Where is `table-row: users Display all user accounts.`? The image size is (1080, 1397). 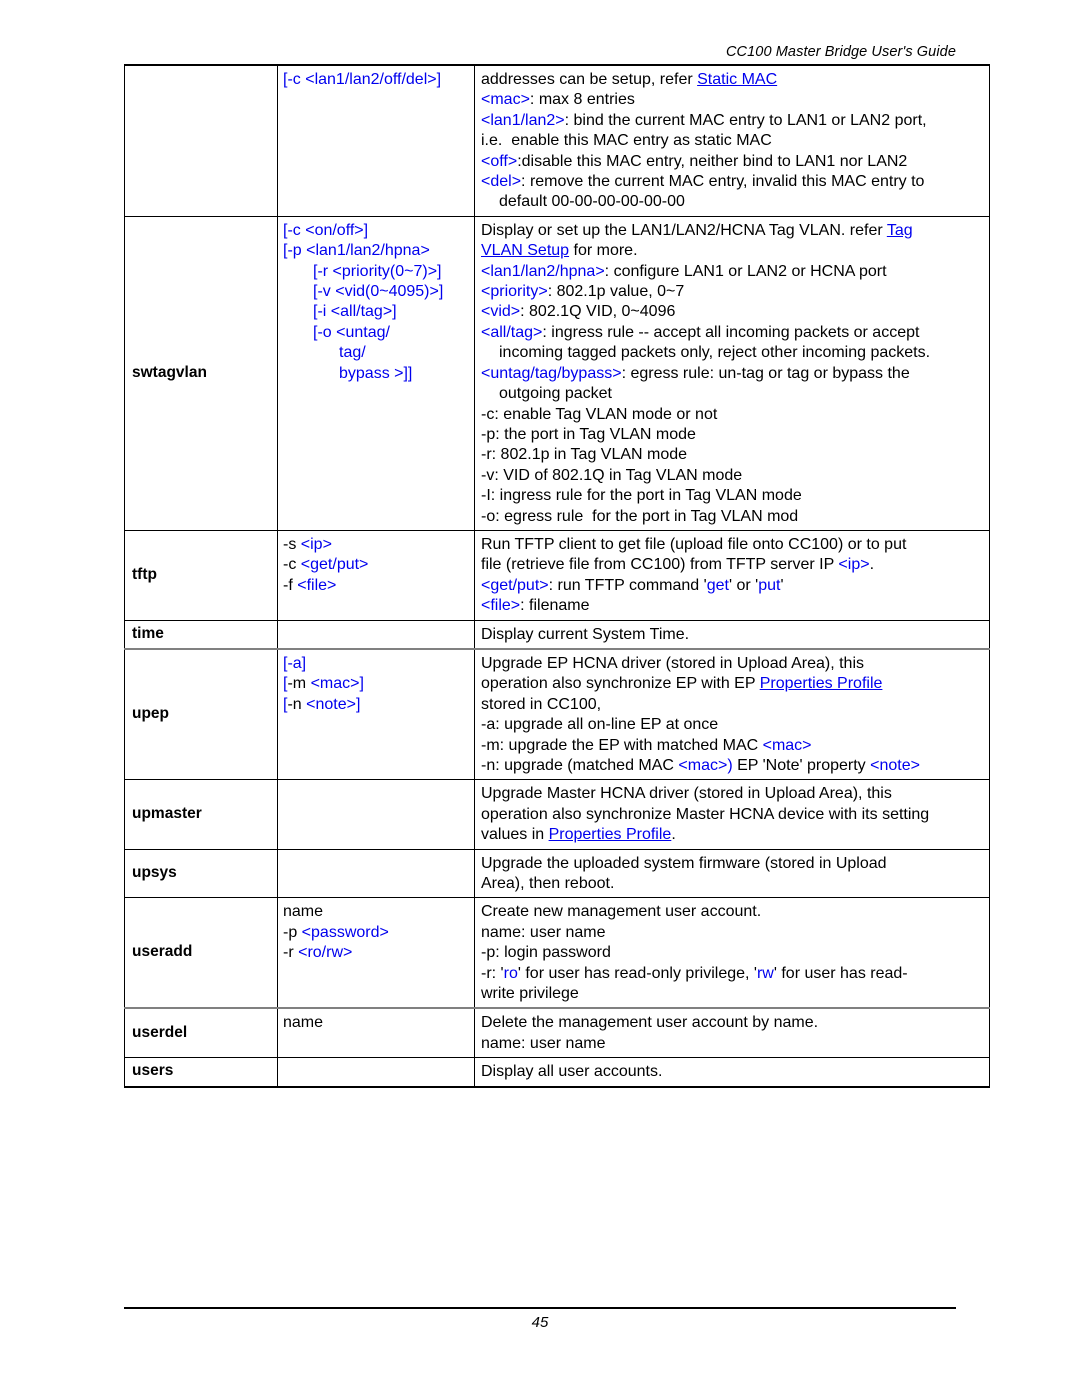
table-row: users Display all user accounts. is located at coordinates (557, 1072).